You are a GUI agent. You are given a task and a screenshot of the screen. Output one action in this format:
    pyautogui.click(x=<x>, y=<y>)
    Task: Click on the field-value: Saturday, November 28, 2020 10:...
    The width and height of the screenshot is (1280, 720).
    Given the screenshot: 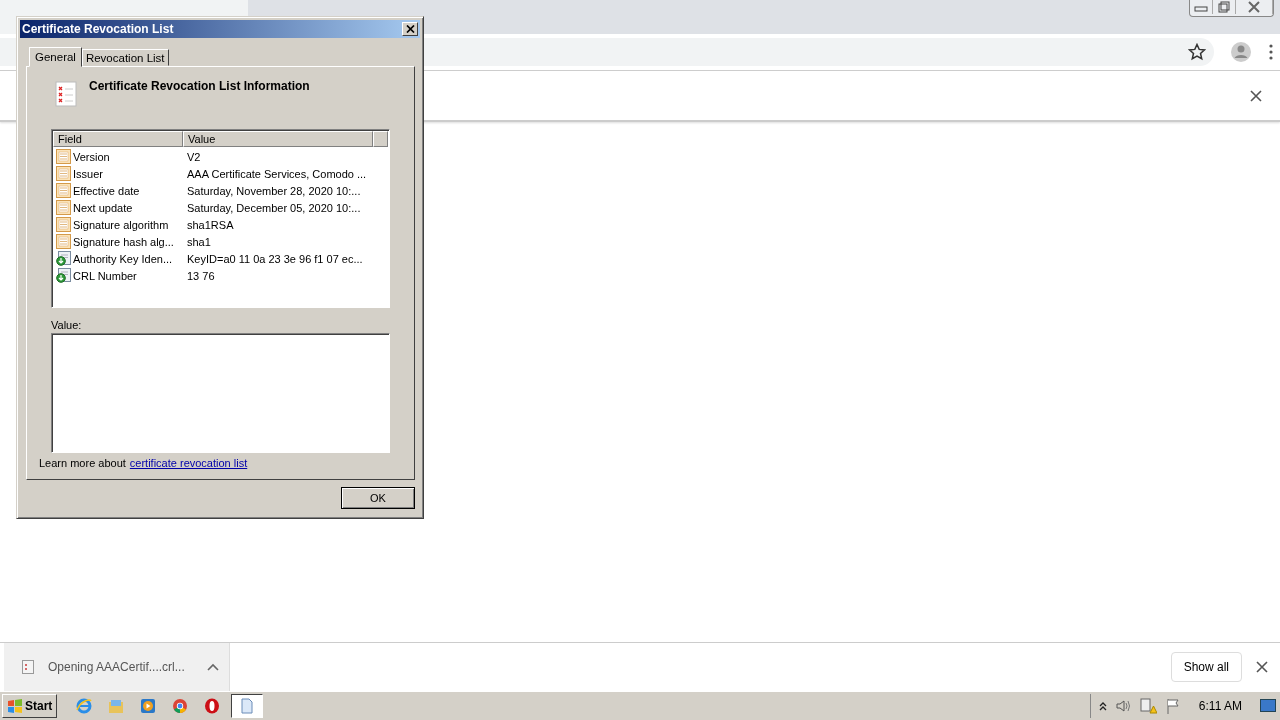 What is the action you would take?
    pyautogui.click(x=273, y=190)
    